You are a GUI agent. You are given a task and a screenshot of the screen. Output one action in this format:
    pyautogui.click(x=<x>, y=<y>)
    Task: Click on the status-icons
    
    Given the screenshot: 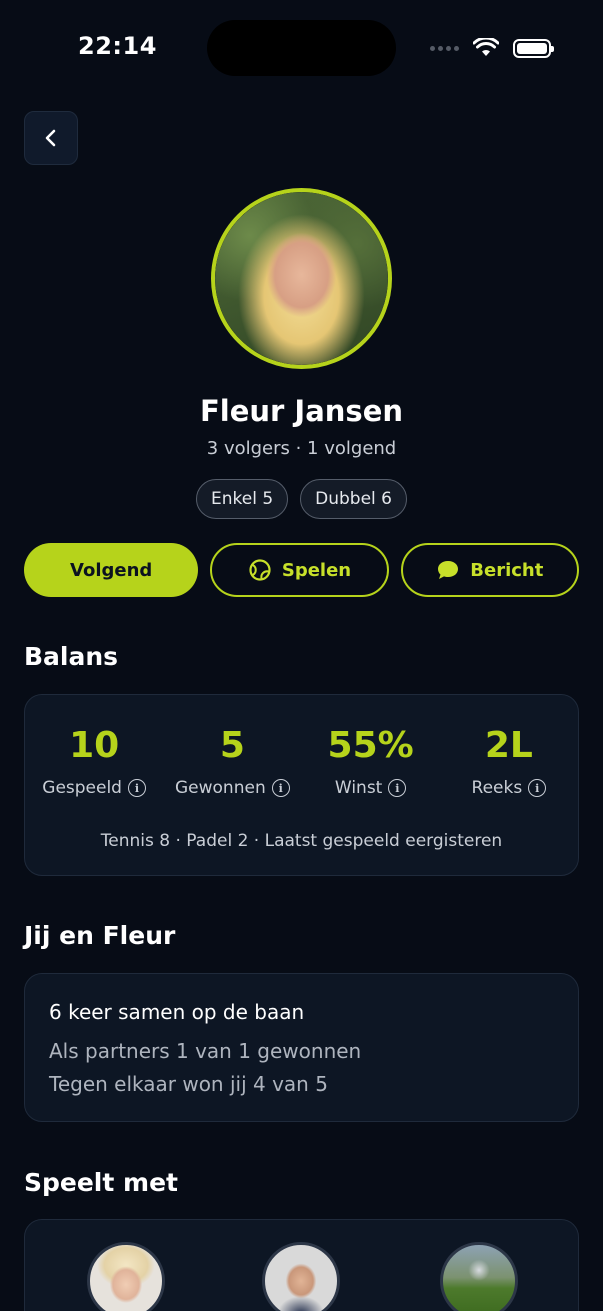 What is the action you would take?
    pyautogui.click(x=492, y=48)
    